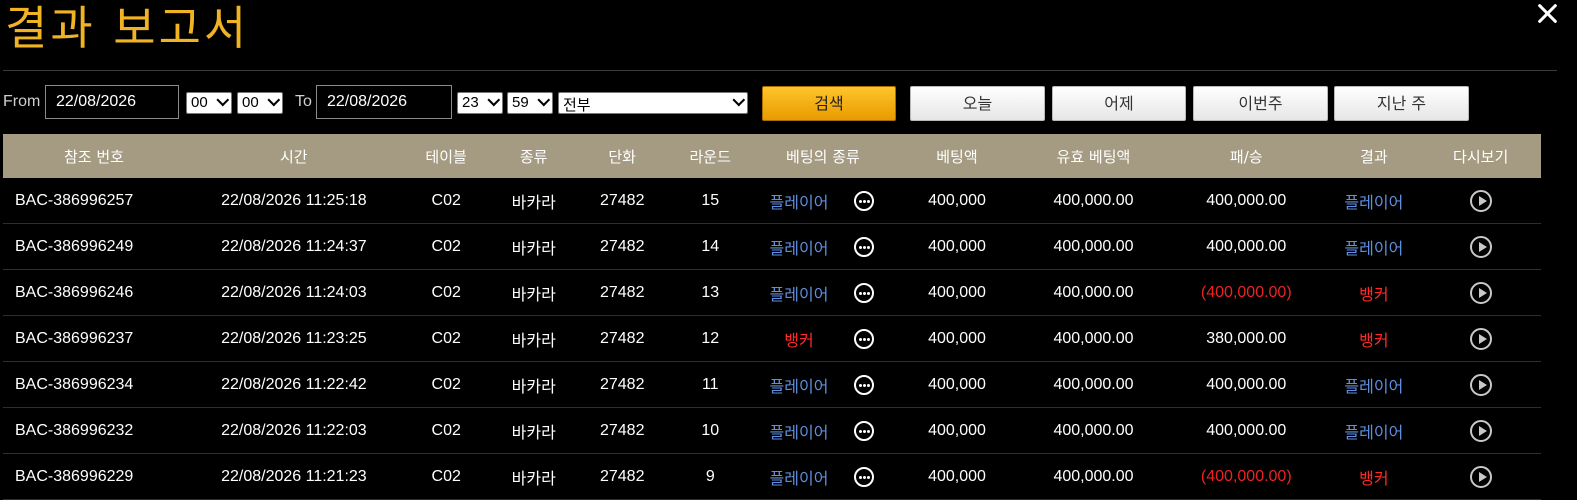 The image size is (1577, 500). What do you see at coordinates (1119, 103) in the screenshot?
I see `yesterday-button: 어제` at bounding box center [1119, 103].